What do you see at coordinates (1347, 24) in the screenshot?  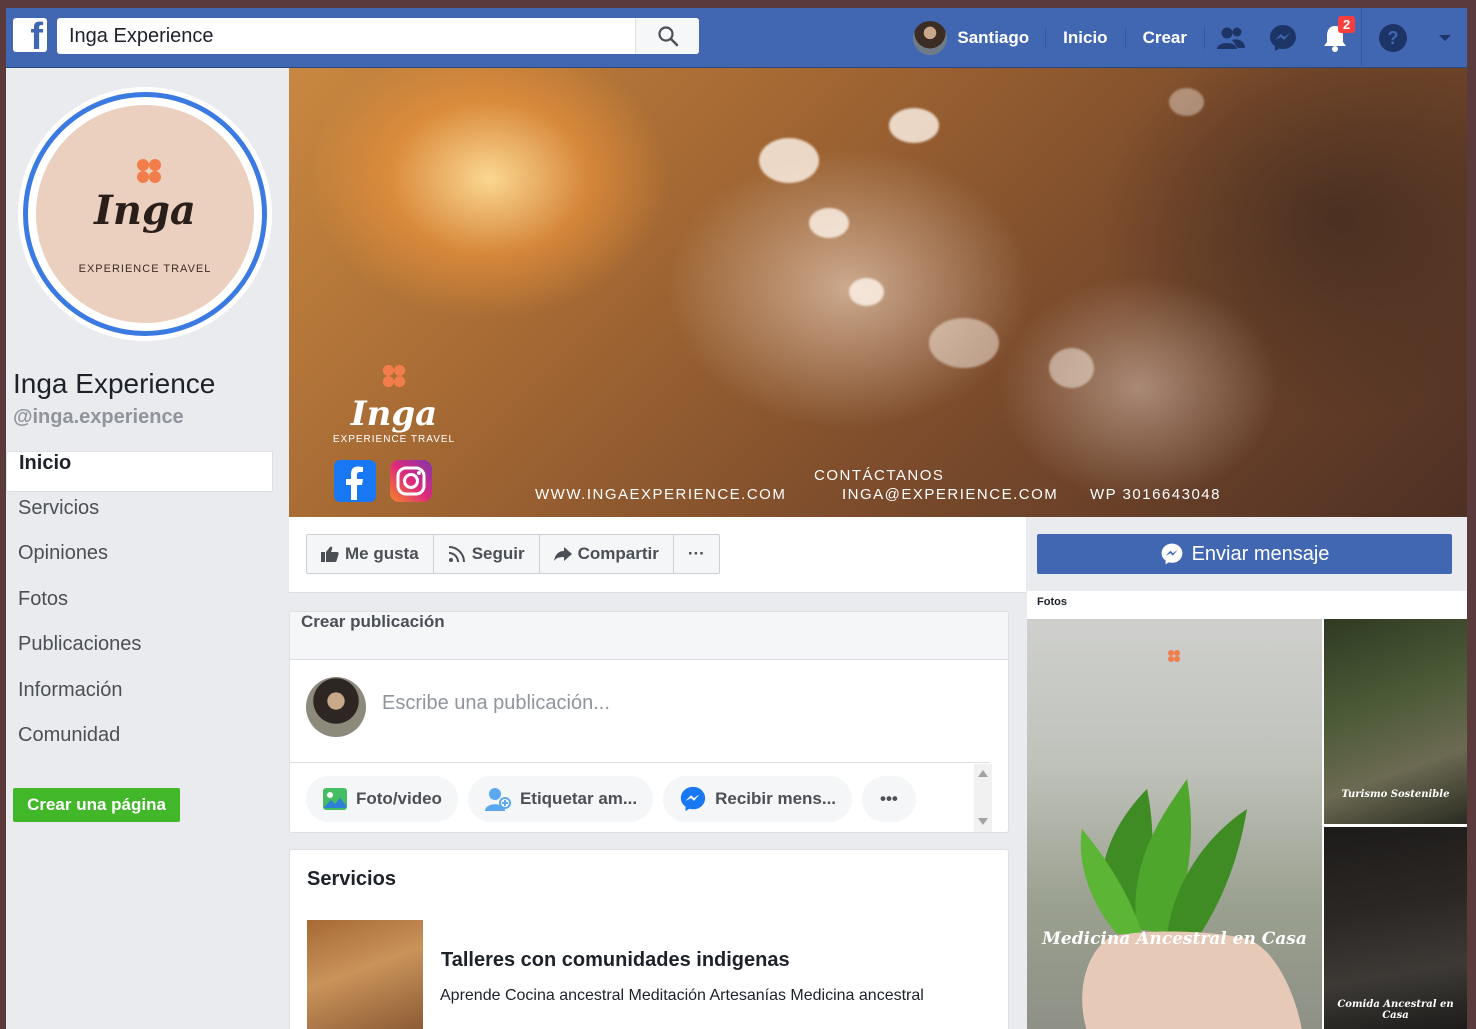 I see `notification-badge: 2` at bounding box center [1347, 24].